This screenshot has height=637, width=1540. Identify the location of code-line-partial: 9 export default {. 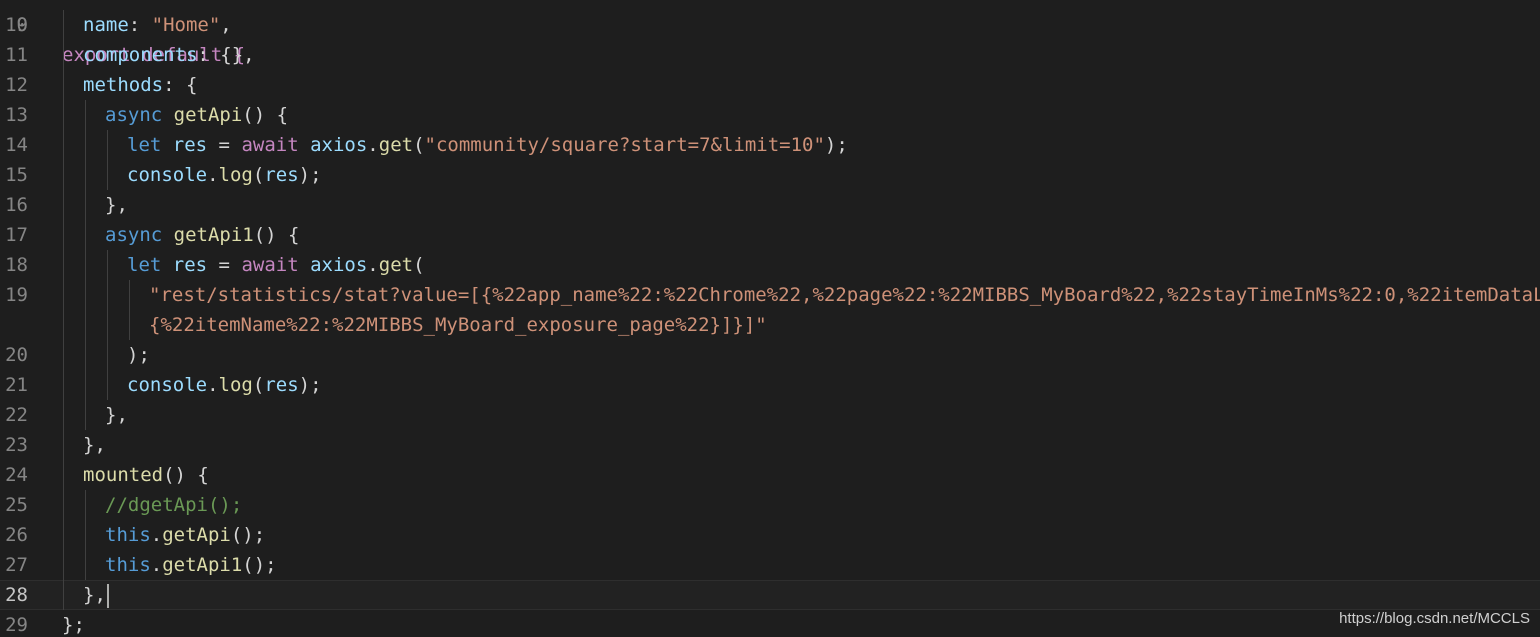
(770, 33).